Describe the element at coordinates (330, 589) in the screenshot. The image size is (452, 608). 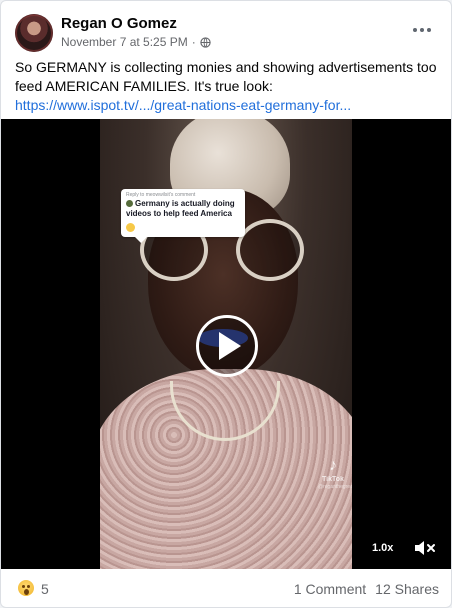
I see `comment-count: 1 Comment` at that location.